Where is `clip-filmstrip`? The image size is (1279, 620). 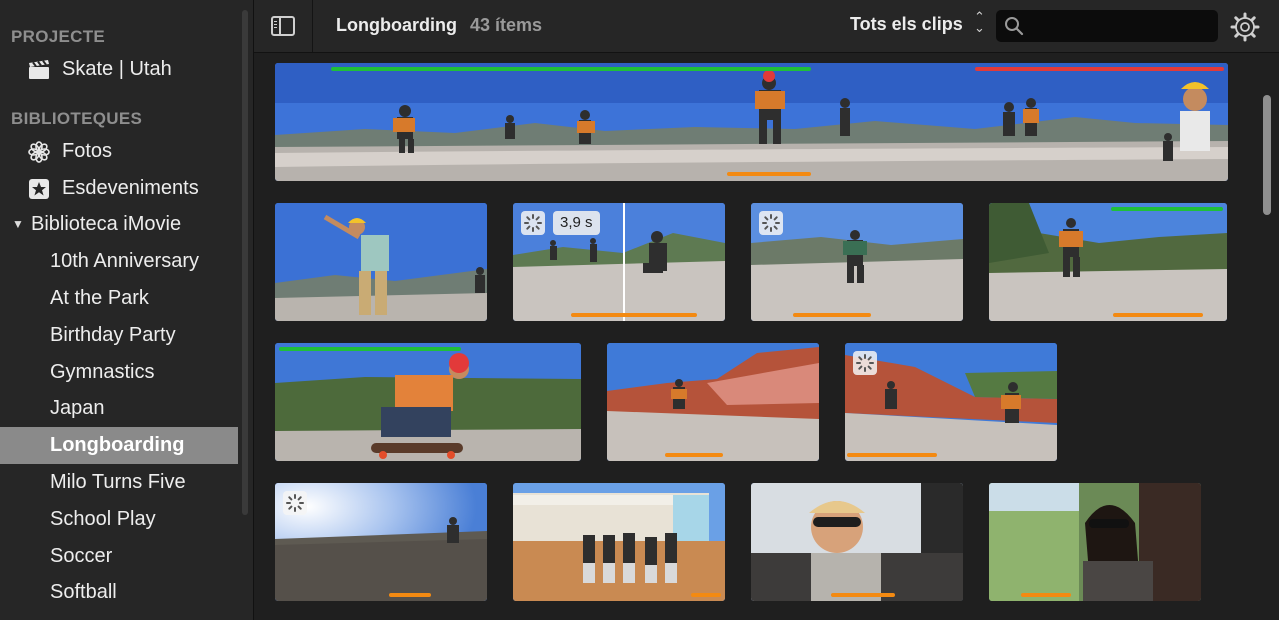 clip-filmstrip is located at coordinates (751, 122).